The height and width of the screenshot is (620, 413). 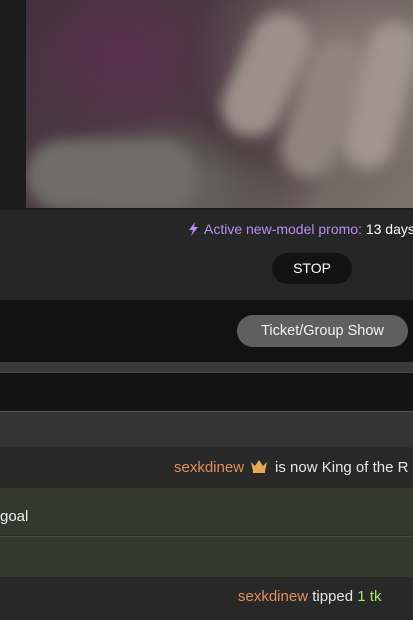 What do you see at coordinates (193, 229) in the screenshot?
I see `lightning-bolt-icon` at bounding box center [193, 229].